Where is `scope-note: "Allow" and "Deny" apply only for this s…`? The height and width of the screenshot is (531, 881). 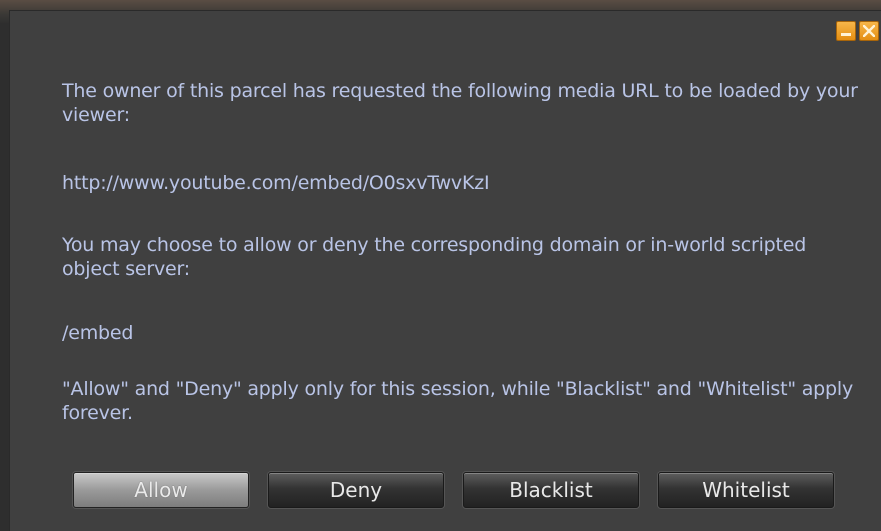
scope-note: "Allow" and "Deny" apply only for this s… is located at coordinates (458, 401).